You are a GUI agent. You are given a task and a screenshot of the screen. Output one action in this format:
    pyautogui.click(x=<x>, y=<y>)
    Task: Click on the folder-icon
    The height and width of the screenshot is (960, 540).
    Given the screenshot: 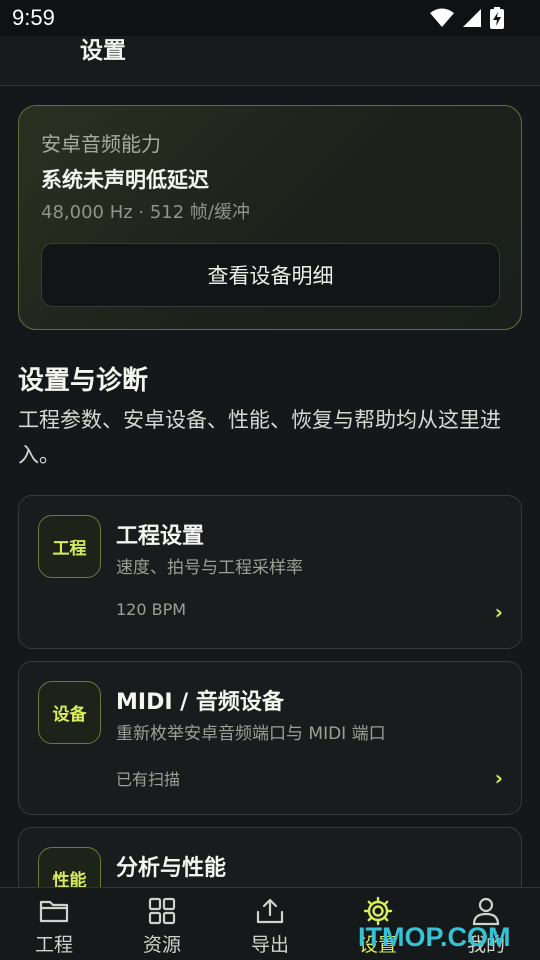 What is the action you would take?
    pyautogui.click(x=54, y=911)
    